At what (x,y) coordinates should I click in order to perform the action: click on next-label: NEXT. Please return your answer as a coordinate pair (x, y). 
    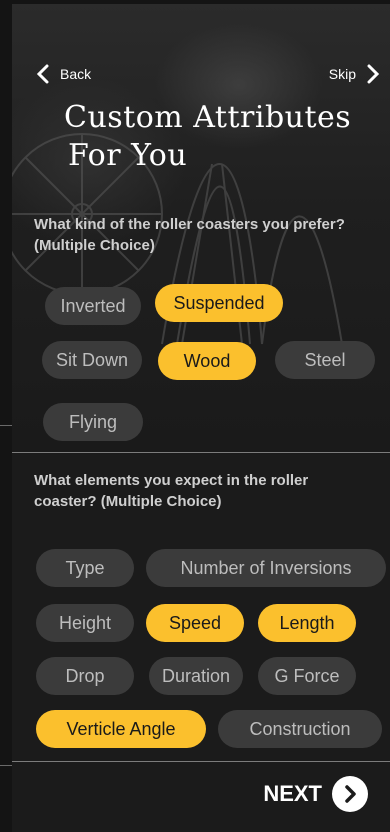
    Looking at the image, I should click on (292, 793).